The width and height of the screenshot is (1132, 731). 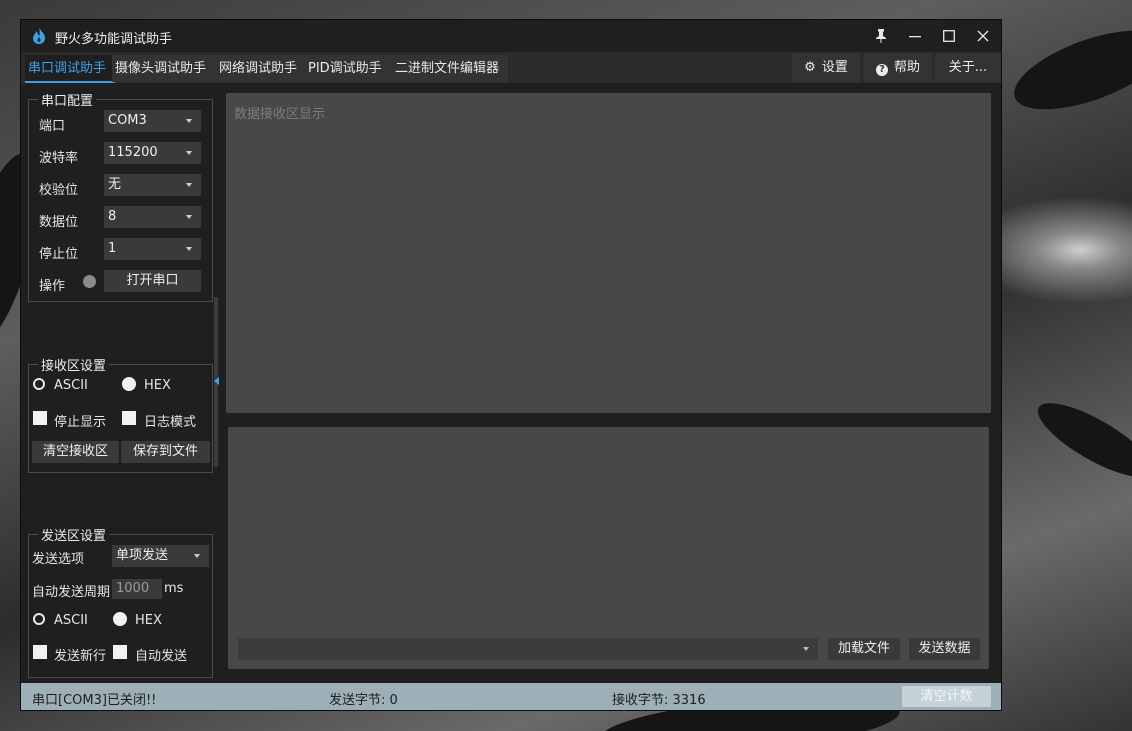 What do you see at coordinates (152, 249) in the screenshot?
I see `stopbits-select: 1` at bounding box center [152, 249].